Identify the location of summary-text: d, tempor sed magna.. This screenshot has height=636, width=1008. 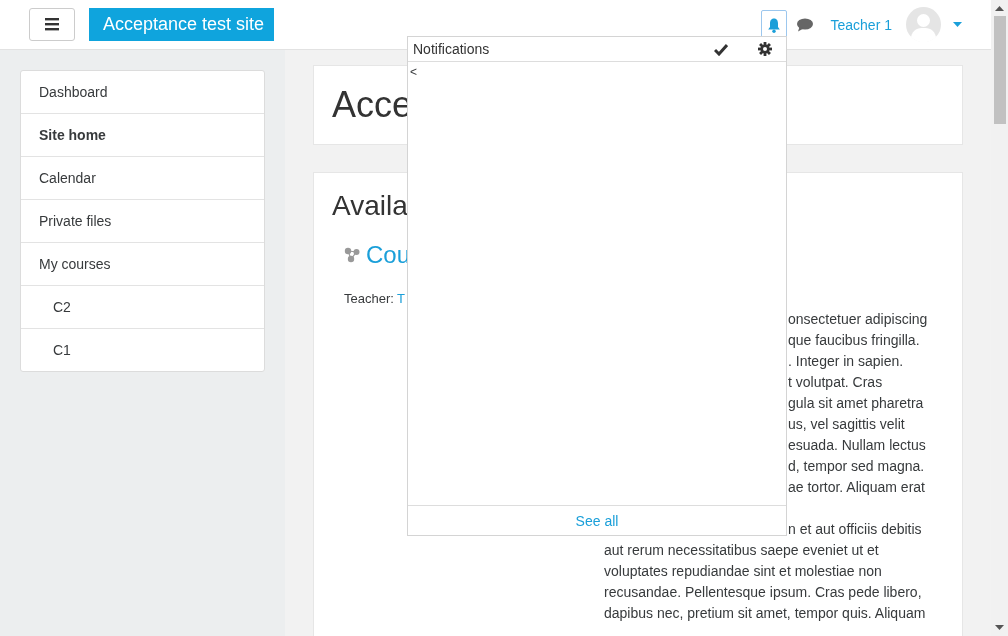
(856, 466).